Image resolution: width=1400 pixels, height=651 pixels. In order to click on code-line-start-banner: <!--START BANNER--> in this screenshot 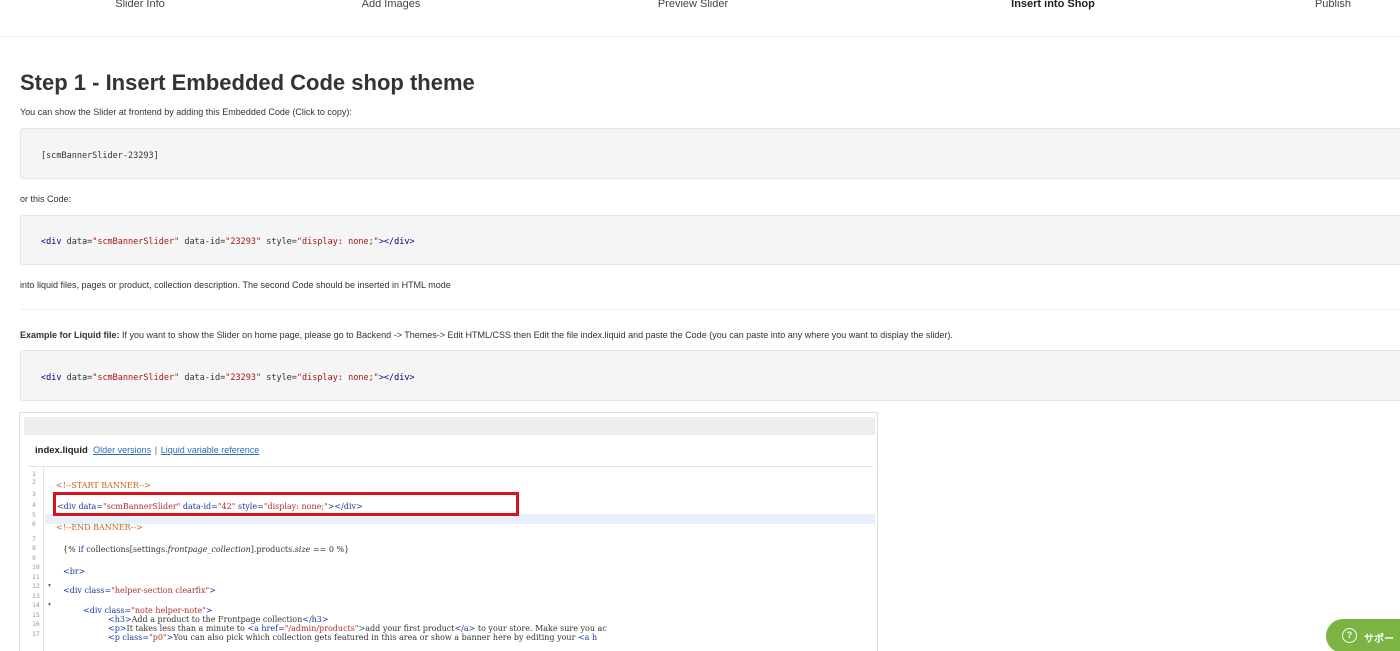, I will do `click(103, 485)`.